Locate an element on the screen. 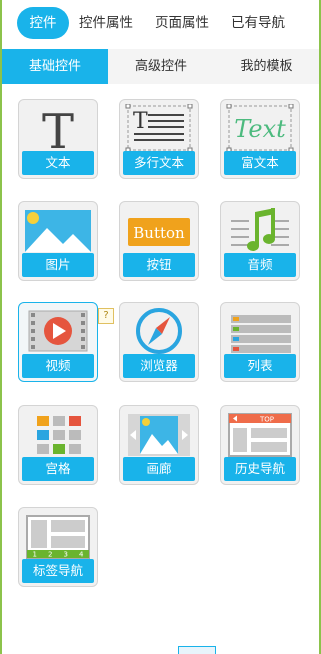 The height and width of the screenshot is (654, 321). tab-existing-navigation: 已有导航 is located at coordinates (258, 23).